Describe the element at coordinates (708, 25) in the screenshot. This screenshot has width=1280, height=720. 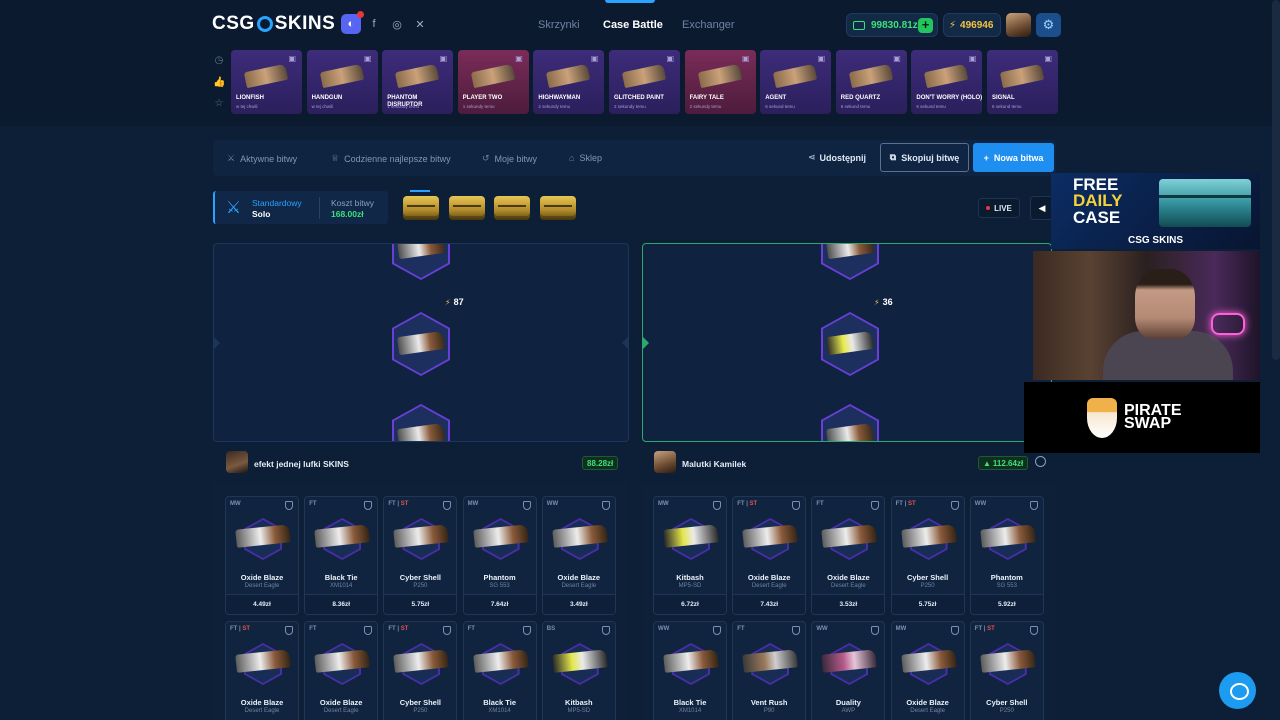
I see `nav-exchanger: Exchanger` at that location.